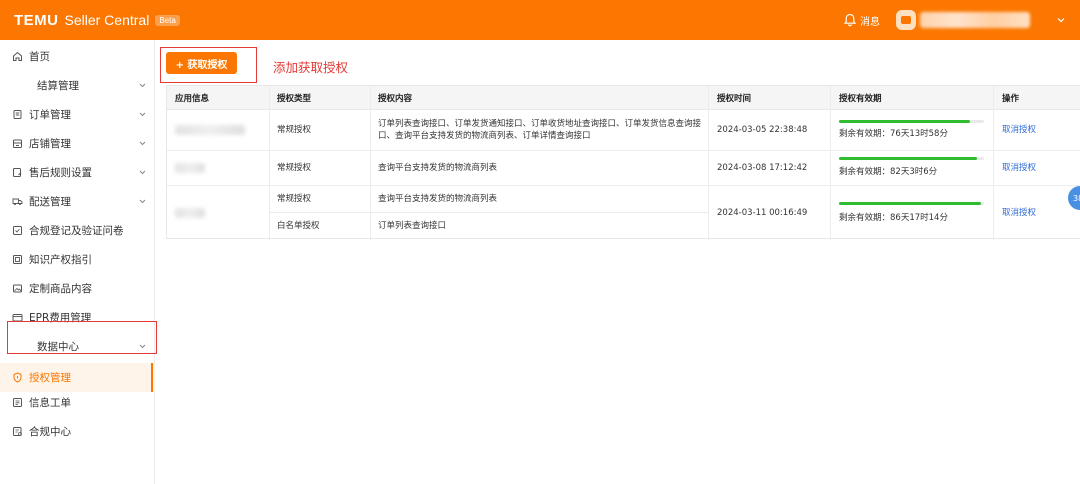 This screenshot has width=1080, height=484. Describe the element at coordinates (888, 172) in the screenshot. I see `table-cell-validity: 剩余有效期：82天3时6分` at that location.